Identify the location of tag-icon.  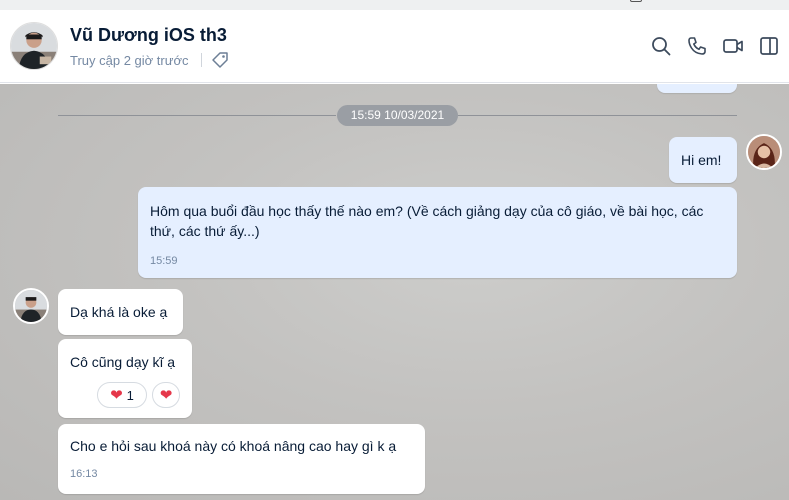
(220, 60).